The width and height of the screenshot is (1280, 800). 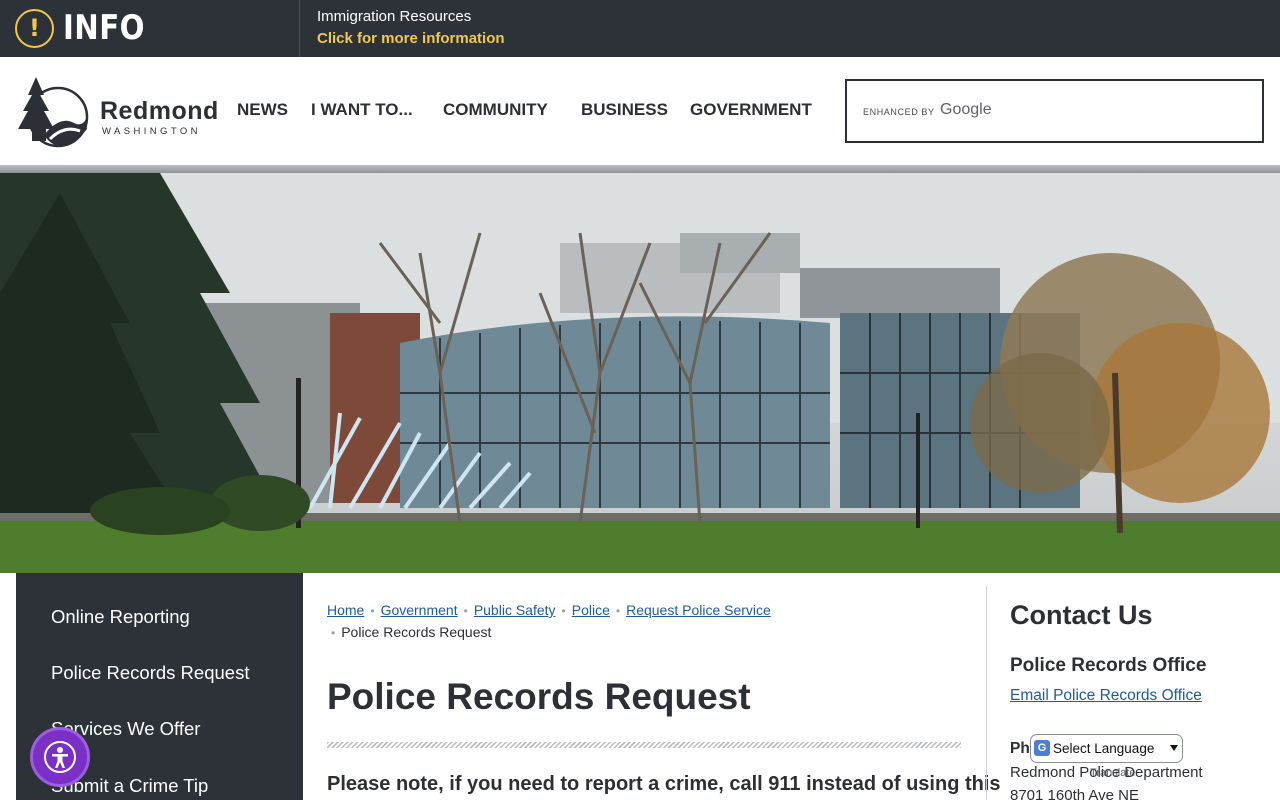 I want to click on alert-label-block: ! INFO, so click(x=150, y=28).